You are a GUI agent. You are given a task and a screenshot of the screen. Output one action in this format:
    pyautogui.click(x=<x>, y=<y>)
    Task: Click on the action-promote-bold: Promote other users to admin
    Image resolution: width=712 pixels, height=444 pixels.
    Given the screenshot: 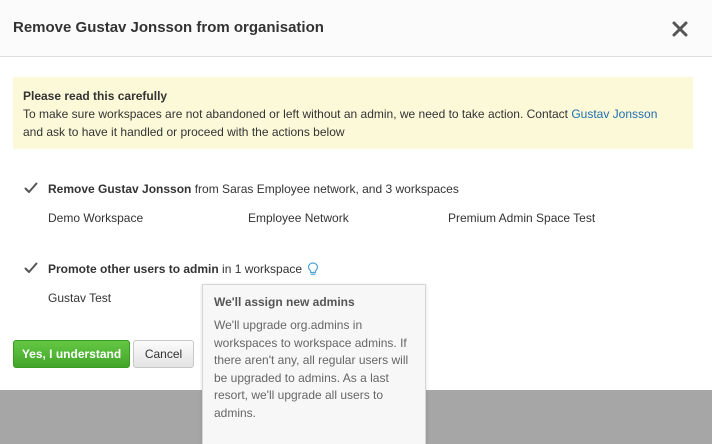 What is the action you would take?
    pyautogui.click(x=133, y=269)
    